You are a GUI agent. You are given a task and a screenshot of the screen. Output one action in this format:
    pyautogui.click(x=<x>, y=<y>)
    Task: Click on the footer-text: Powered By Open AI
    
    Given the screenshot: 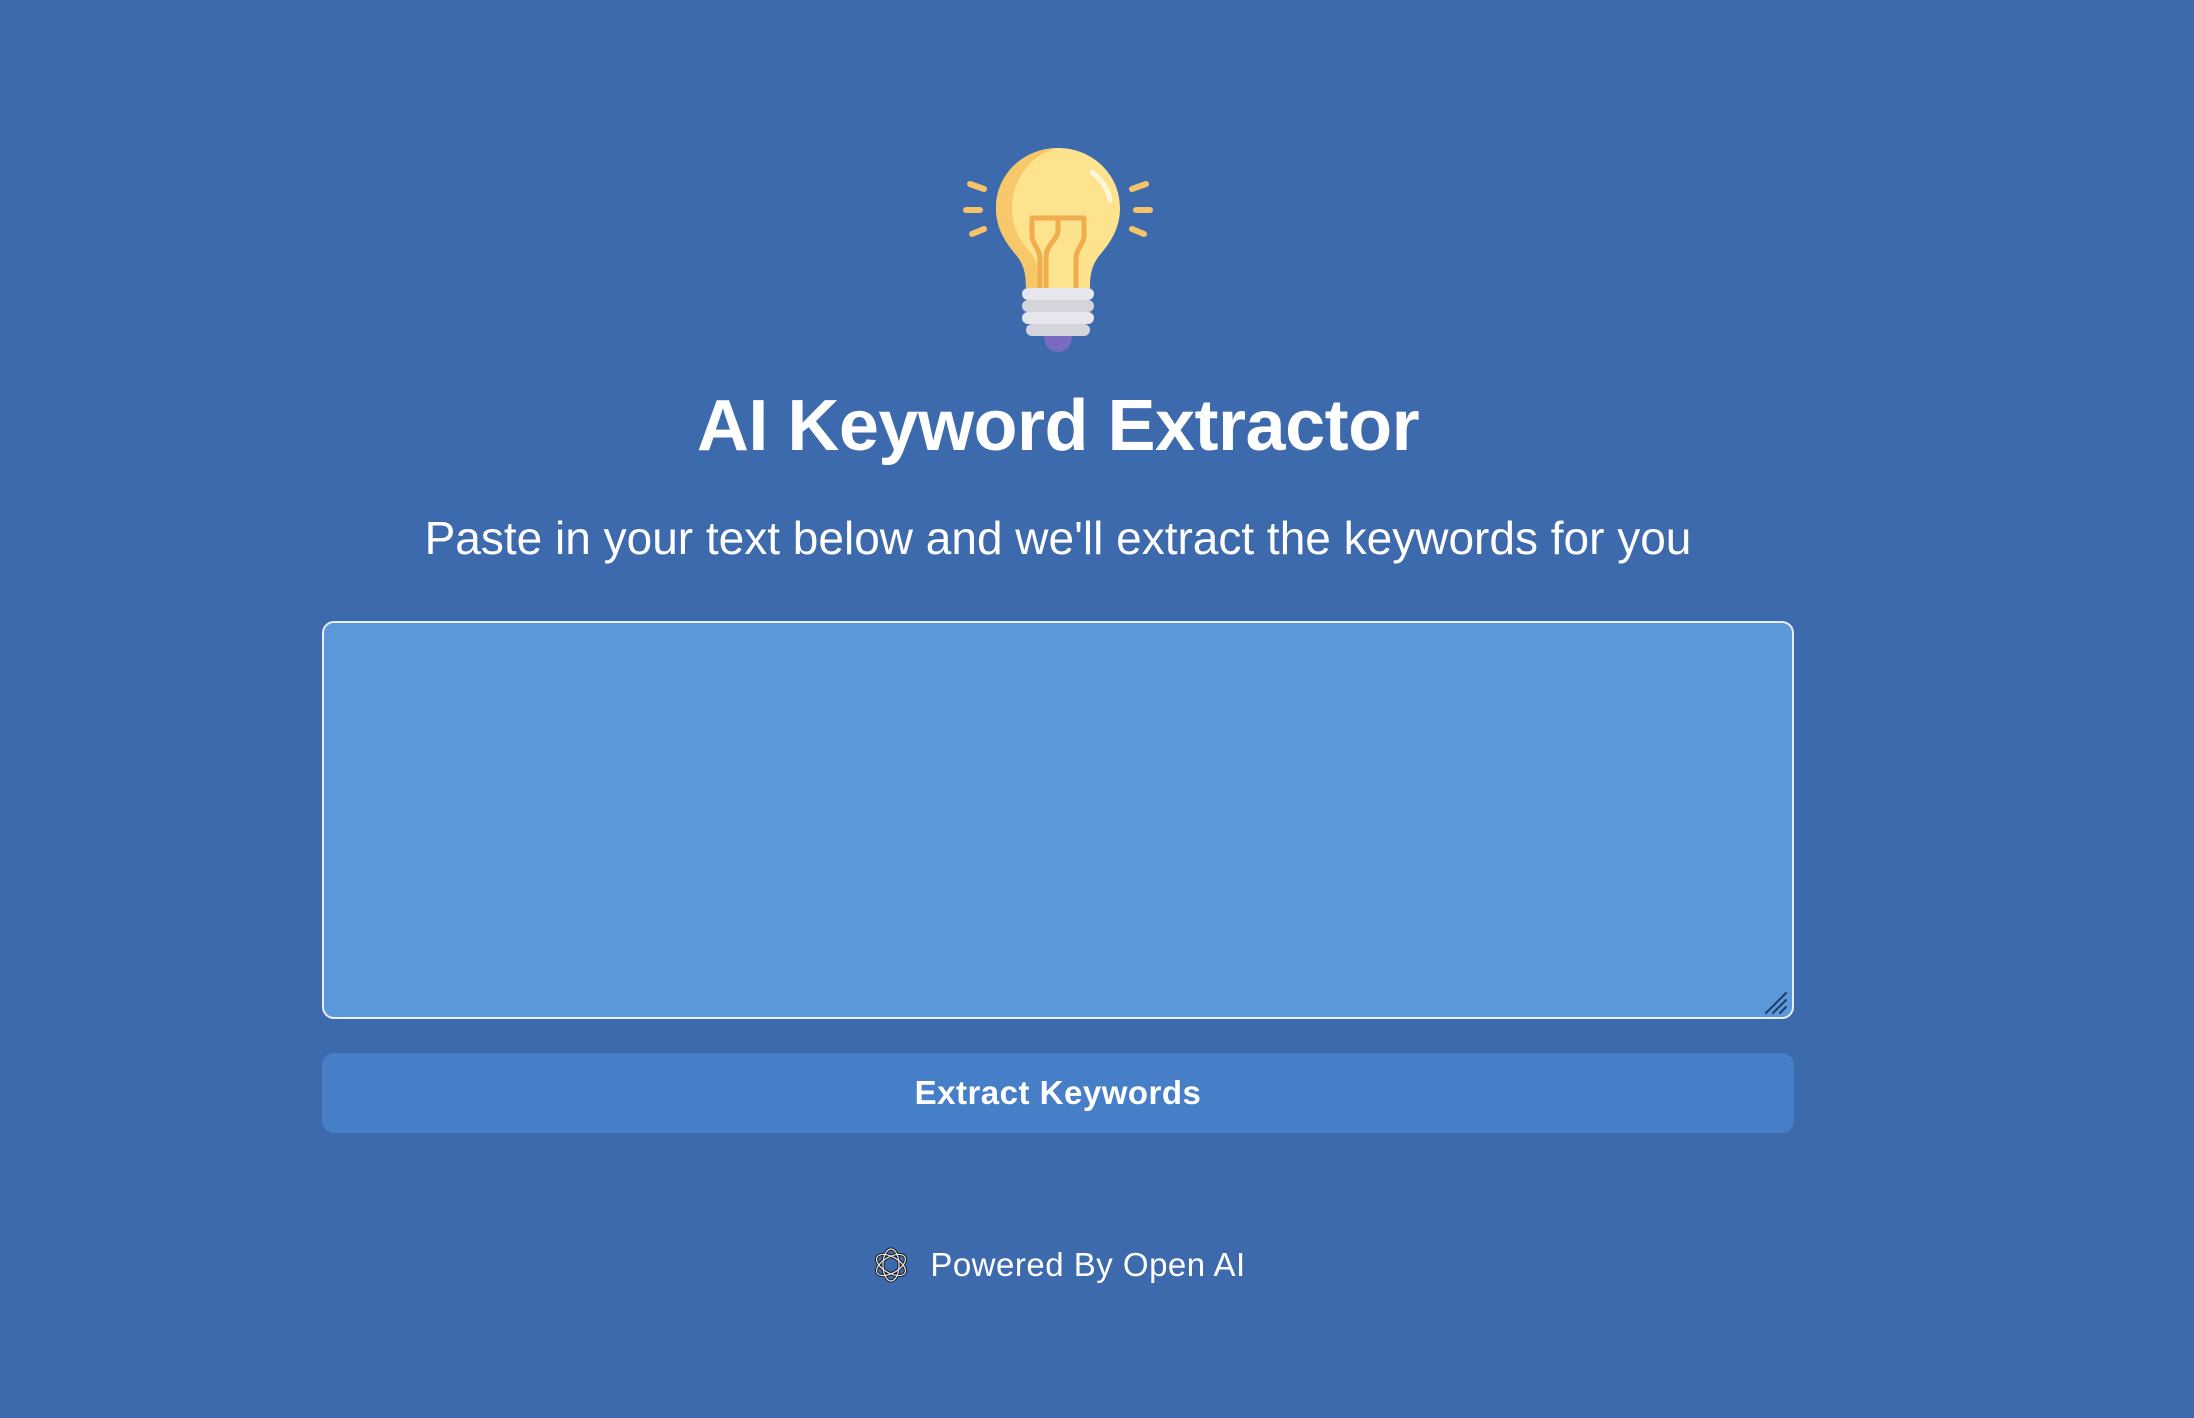 What is the action you would take?
    pyautogui.click(x=1088, y=1264)
    